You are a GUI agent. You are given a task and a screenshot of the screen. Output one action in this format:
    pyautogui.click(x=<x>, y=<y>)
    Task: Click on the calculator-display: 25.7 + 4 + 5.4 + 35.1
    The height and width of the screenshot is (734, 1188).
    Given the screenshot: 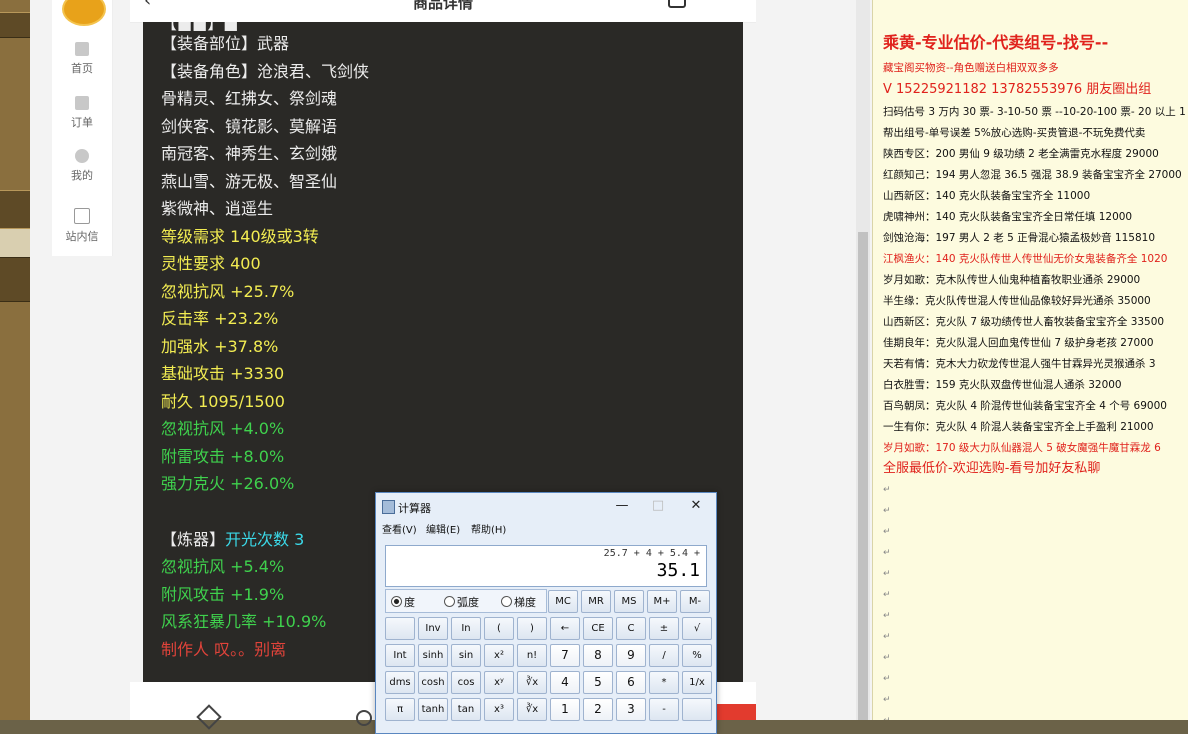 What is the action you would take?
    pyautogui.click(x=546, y=566)
    